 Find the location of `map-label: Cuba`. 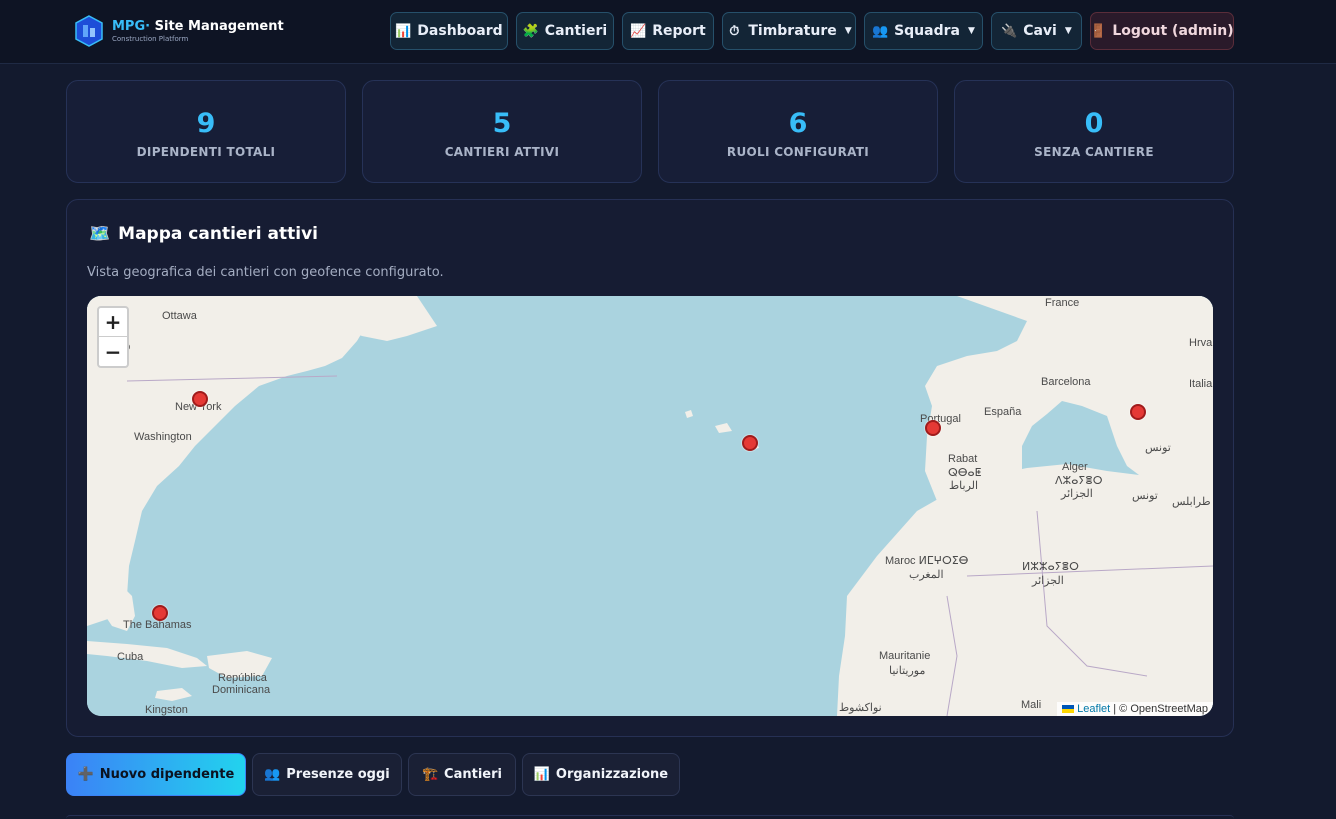

map-label: Cuba is located at coordinates (130, 657).